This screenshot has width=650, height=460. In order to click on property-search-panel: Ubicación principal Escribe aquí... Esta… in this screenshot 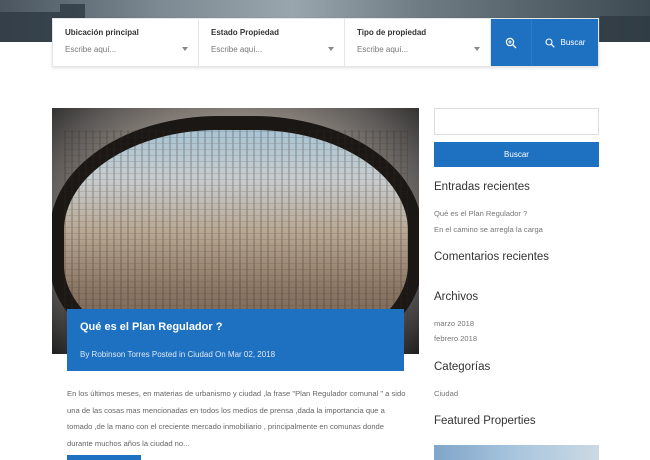, I will do `click(325, 42)`.